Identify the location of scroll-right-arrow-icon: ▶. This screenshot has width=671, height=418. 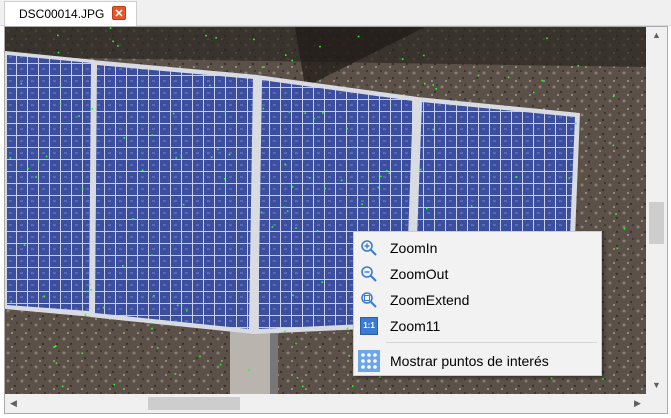
(637, 403).